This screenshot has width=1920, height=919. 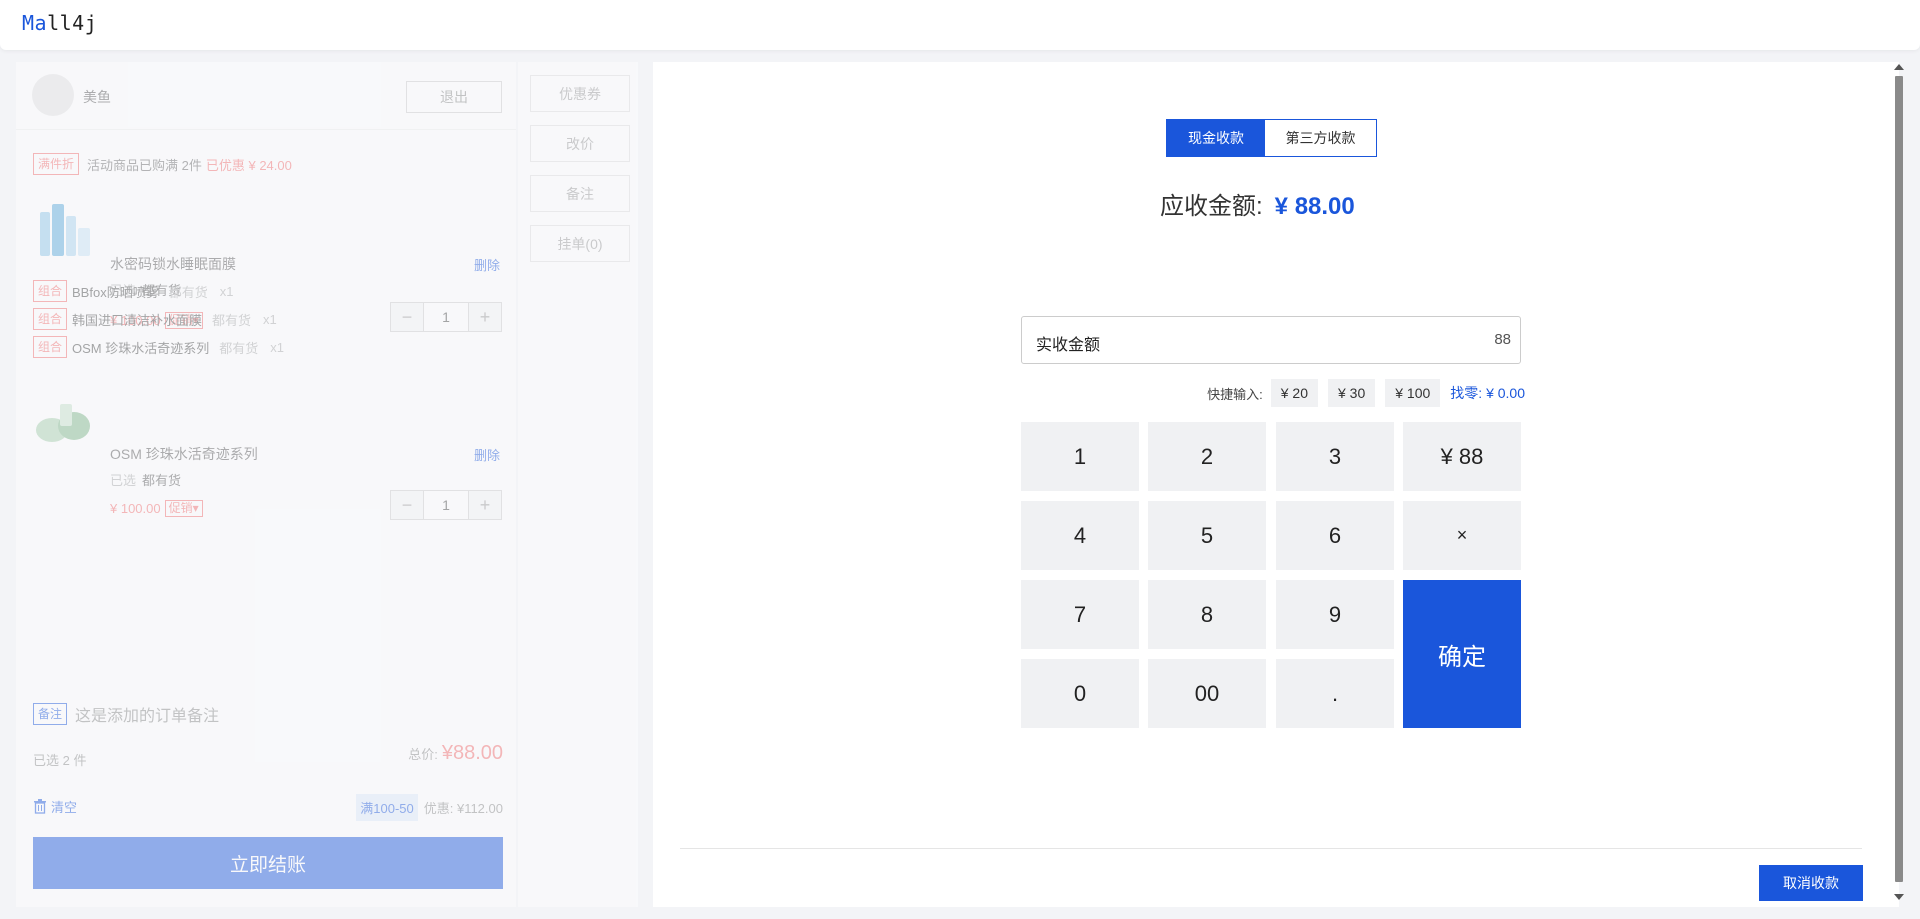 I want to click on quantity-stepper: − 1 +, so click(x=446, y=505).